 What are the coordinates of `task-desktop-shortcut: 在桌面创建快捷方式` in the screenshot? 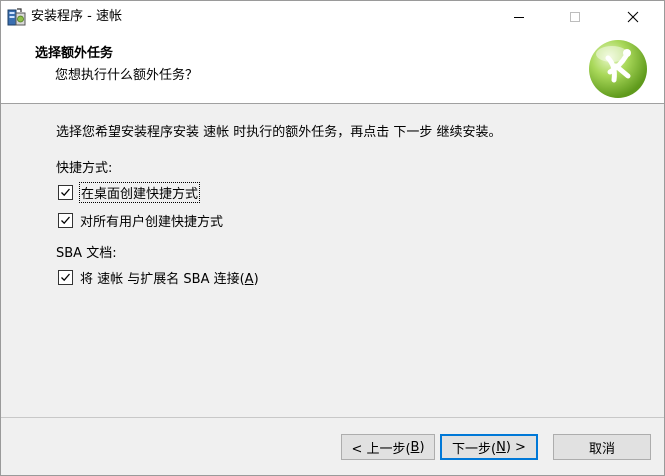 It's located at (129, 192).